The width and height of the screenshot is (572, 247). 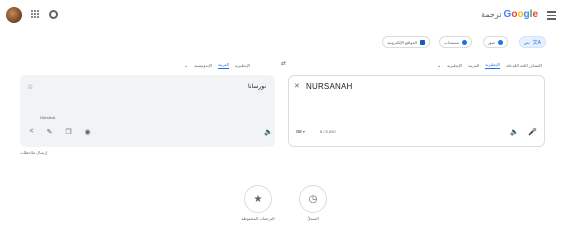 I want to click on target-lang-2: الإندونيسية, so click(x=203, y=65).